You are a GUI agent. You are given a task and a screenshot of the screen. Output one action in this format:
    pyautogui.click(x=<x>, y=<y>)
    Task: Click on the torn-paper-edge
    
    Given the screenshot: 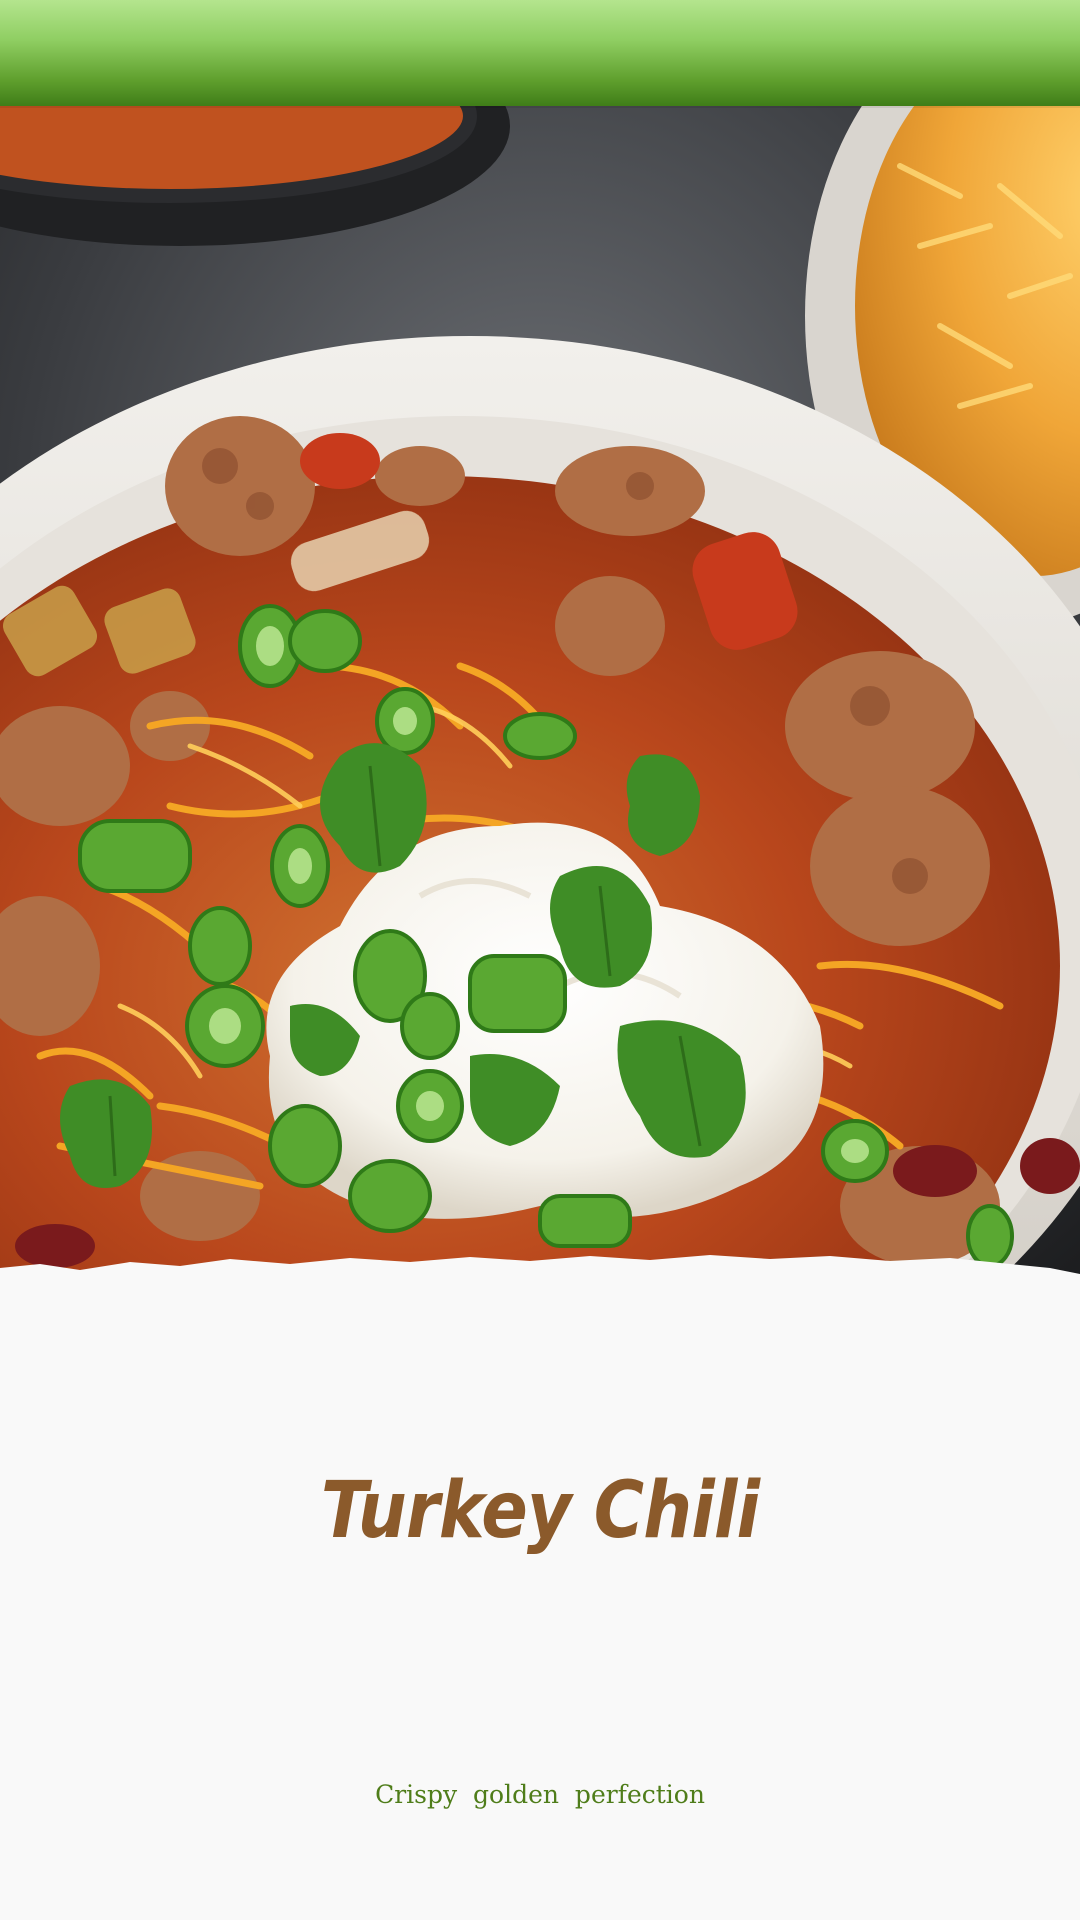 What is the action you would take?
    pyautogui.click(x=540, y=1268)
    